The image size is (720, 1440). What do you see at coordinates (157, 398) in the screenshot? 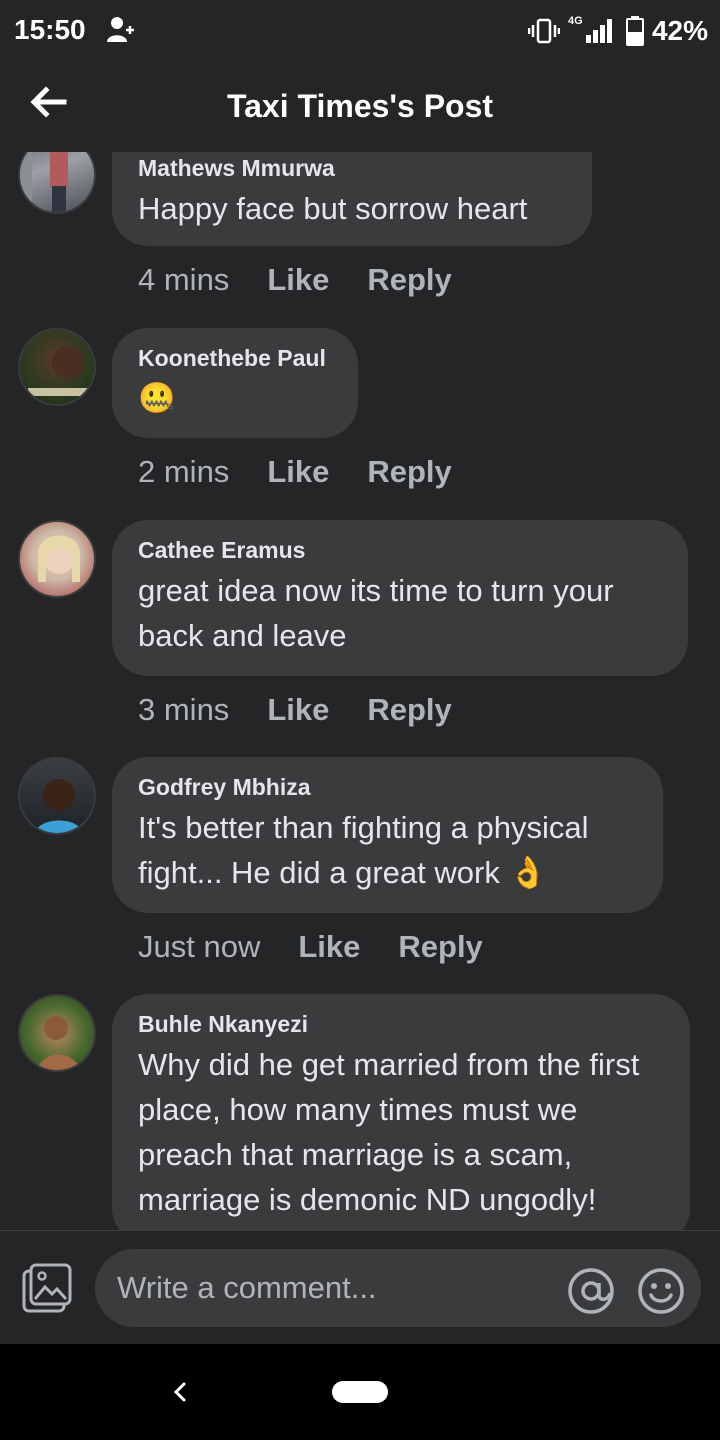
I see `comment-text: 🤐` at bounding box center [157, 398].